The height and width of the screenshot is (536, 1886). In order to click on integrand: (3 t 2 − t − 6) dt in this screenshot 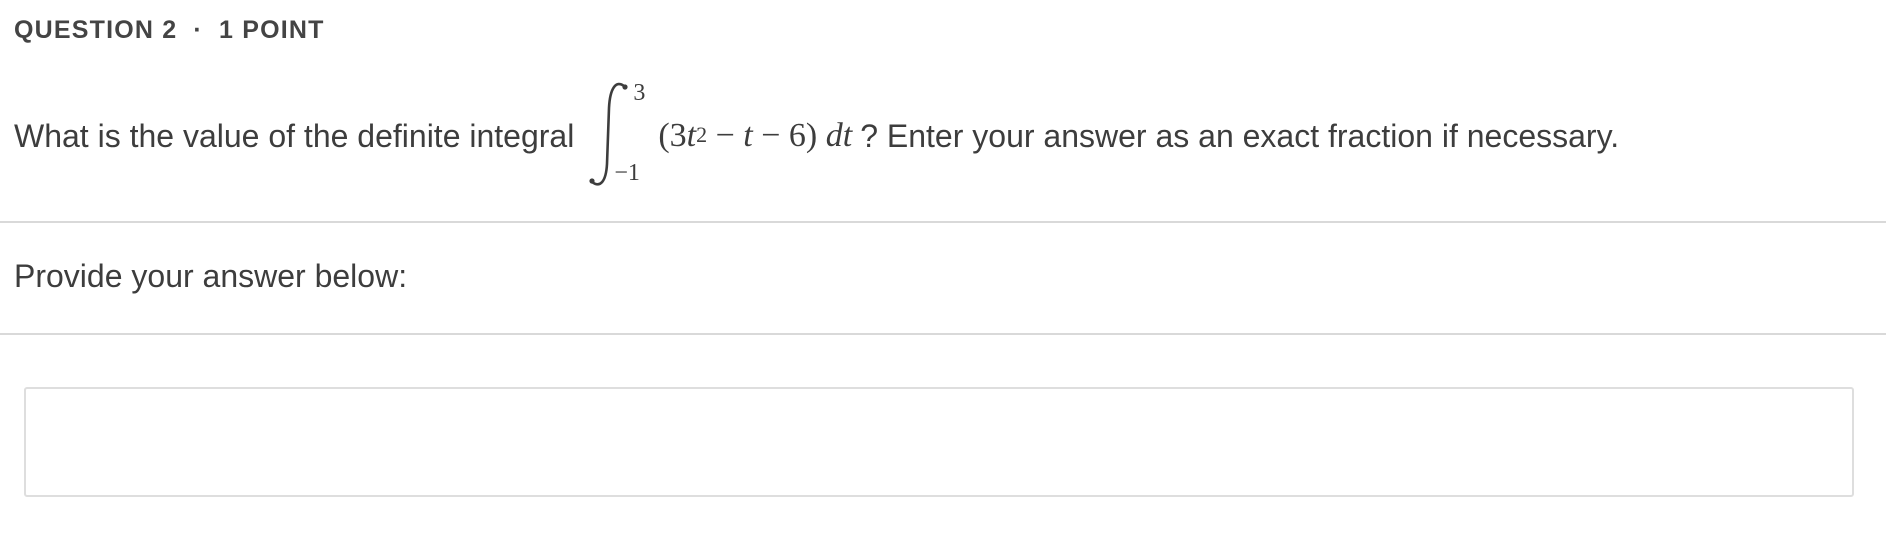, I will do `click(755, 136)`.